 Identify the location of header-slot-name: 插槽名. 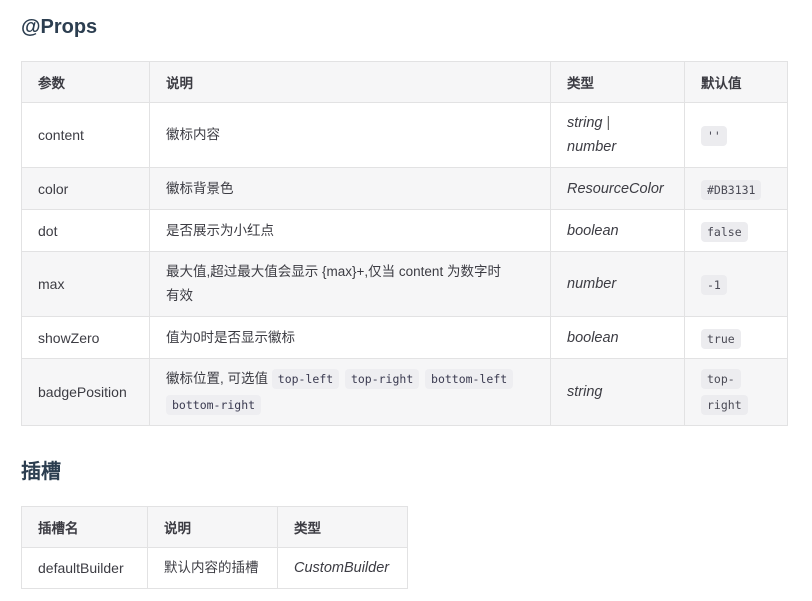
(85, 527).